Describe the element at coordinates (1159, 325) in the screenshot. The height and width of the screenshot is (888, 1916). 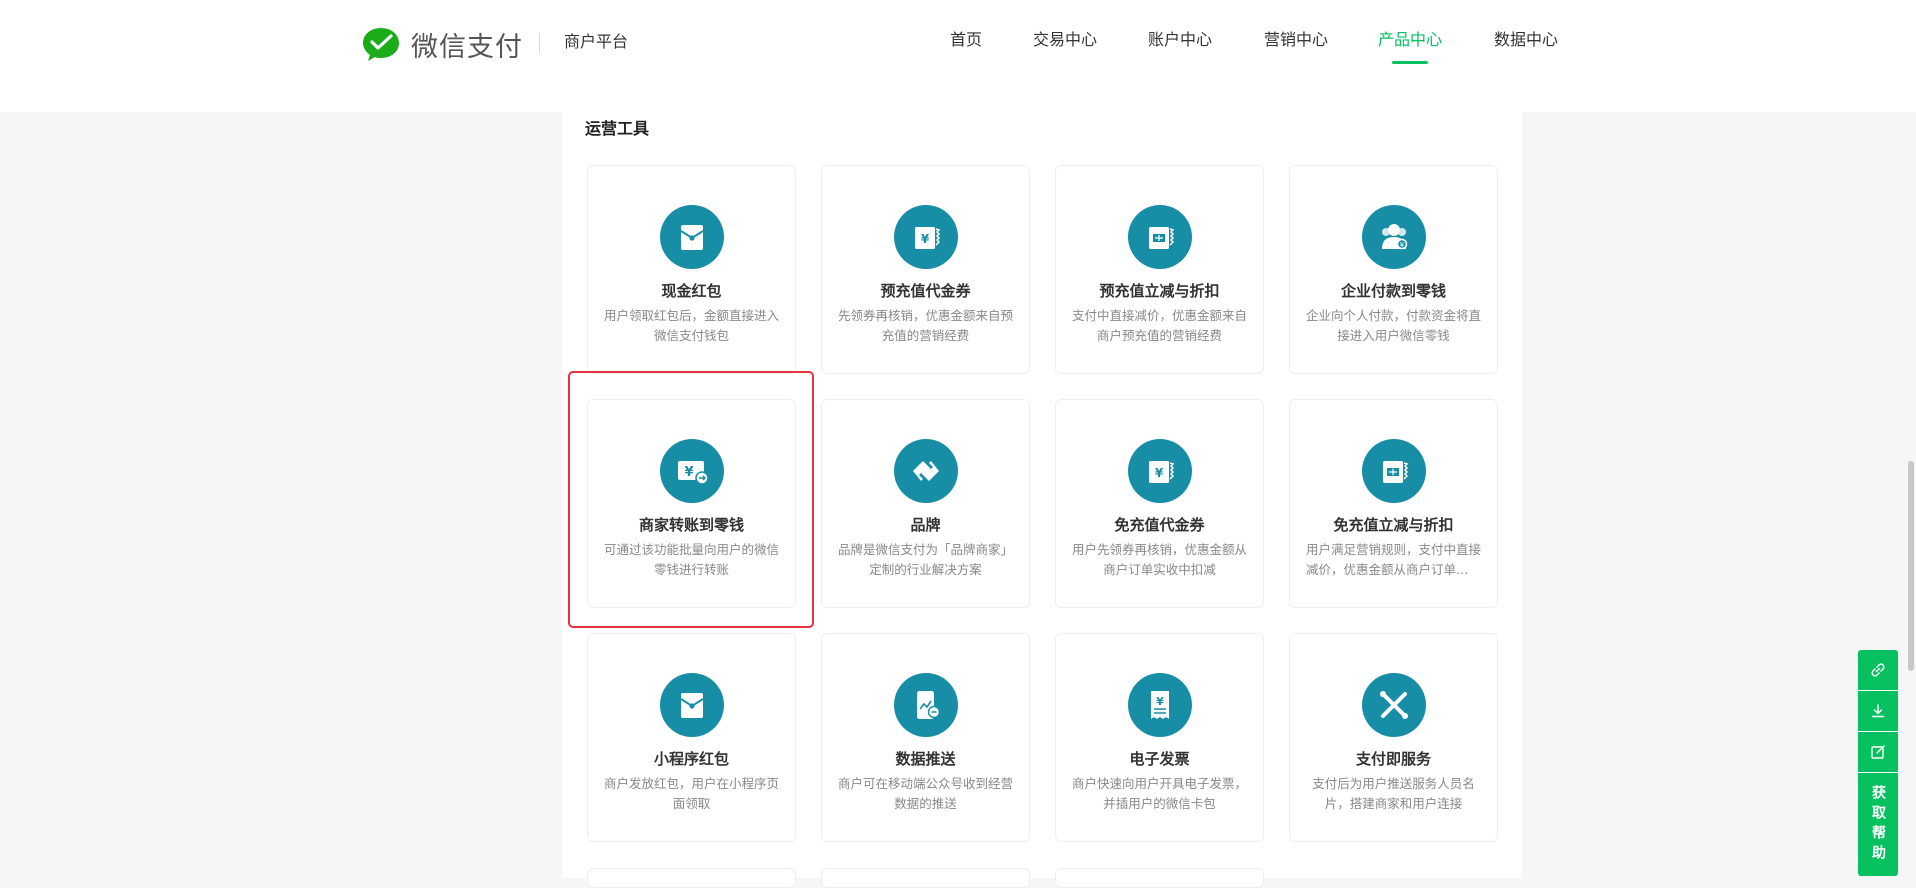
I see `card-description: 支付中直接减价，优惠金额来自商户预充值的营销经费` at that location.